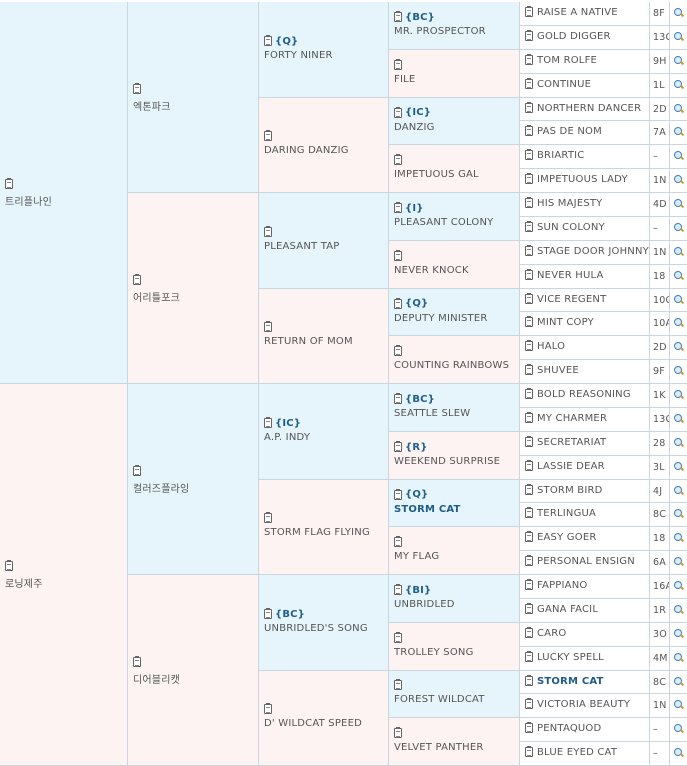 The width and height of the screenshot is (687, 766). What do you see at coordinates (567, 60) in the screenshot?
I see `horse-name-link: TOM ROLFE` at bounding box center [567, 60].